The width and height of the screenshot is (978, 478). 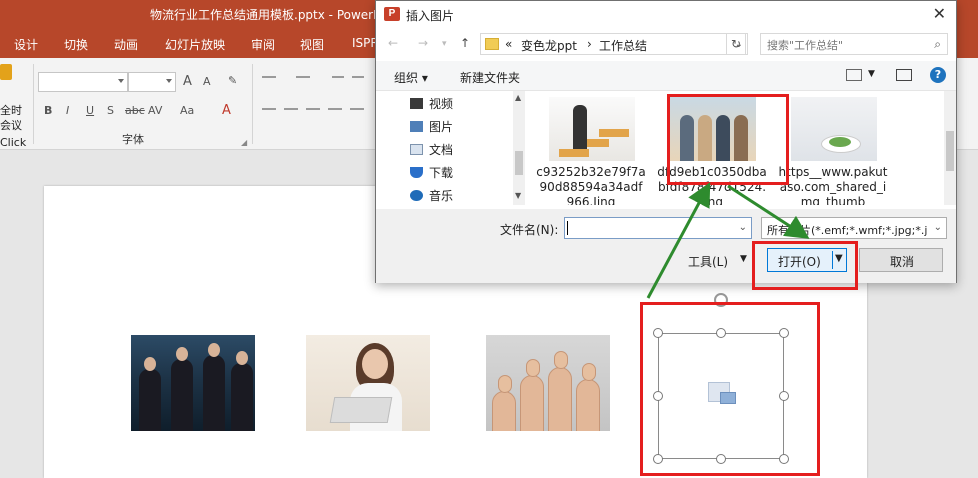 I want to click on breadcrumb: « 变色龙ppt › 工作总结 ⌄, so click(x=614, y=44).